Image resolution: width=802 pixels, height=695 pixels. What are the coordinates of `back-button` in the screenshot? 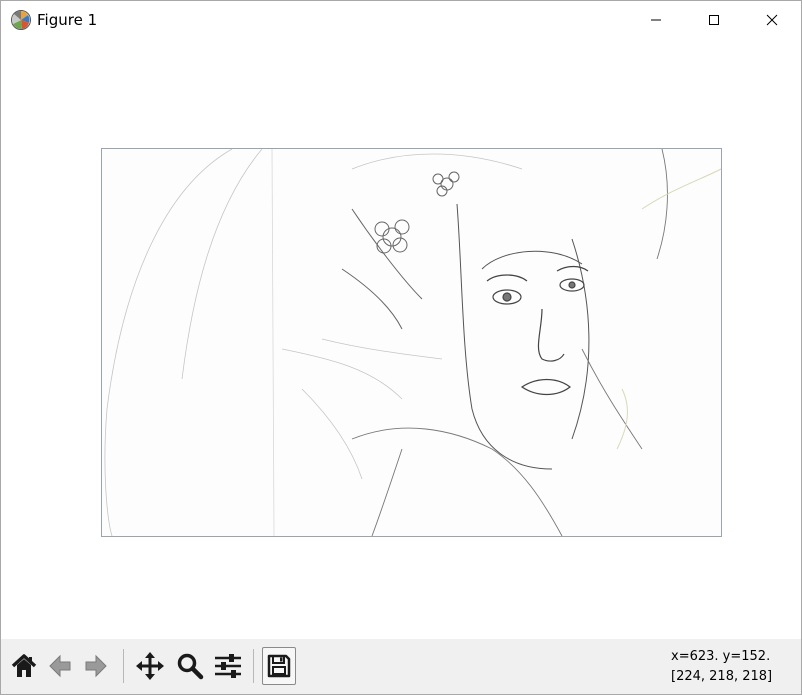 It's located at (60, 666).